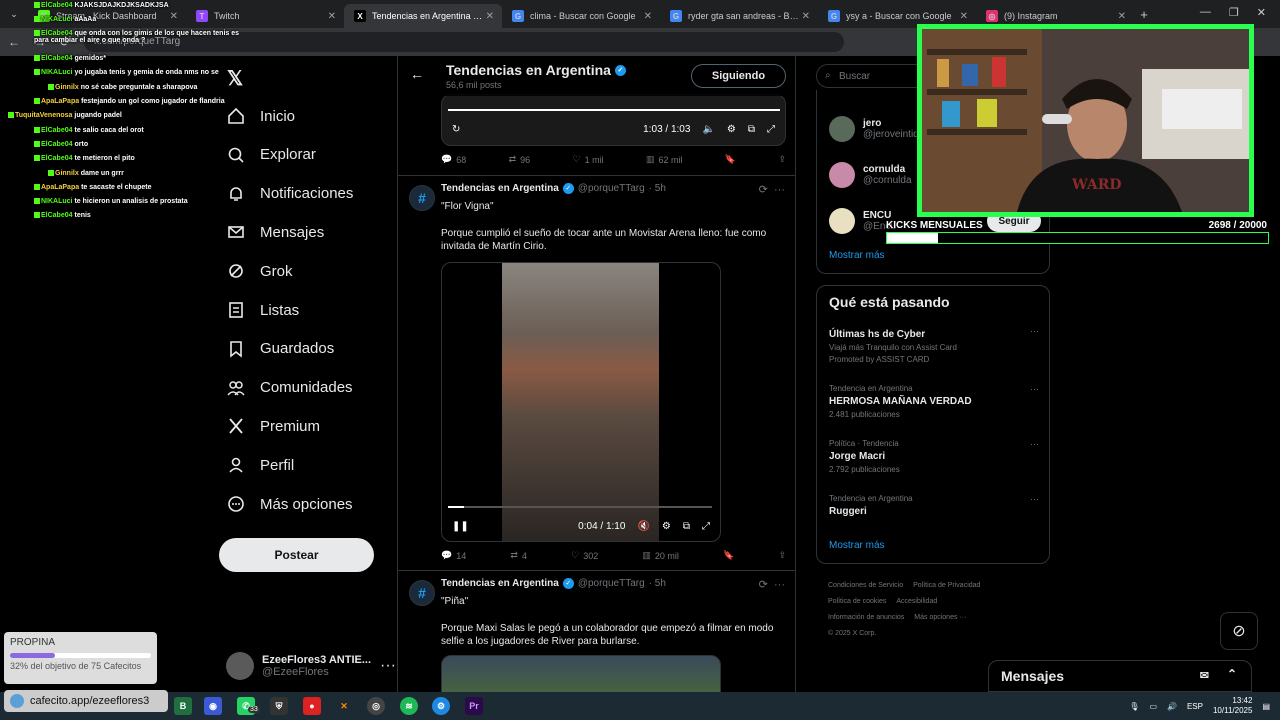  Describe the element at coordinates (581, 402) in the screenshot. I see `video-player: ❚❚ 0:04 / 1:10 🔇 ⚙ ⧉ ⤢` at that location.